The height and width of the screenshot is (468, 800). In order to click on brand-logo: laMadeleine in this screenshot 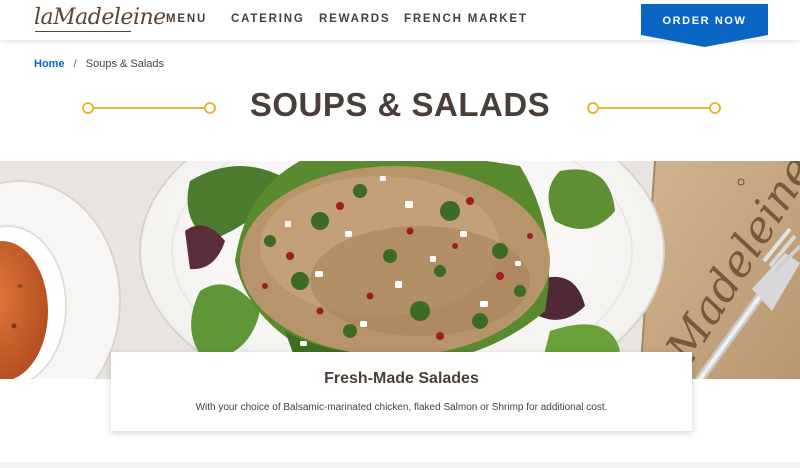, I will do `click(100, 17)`.